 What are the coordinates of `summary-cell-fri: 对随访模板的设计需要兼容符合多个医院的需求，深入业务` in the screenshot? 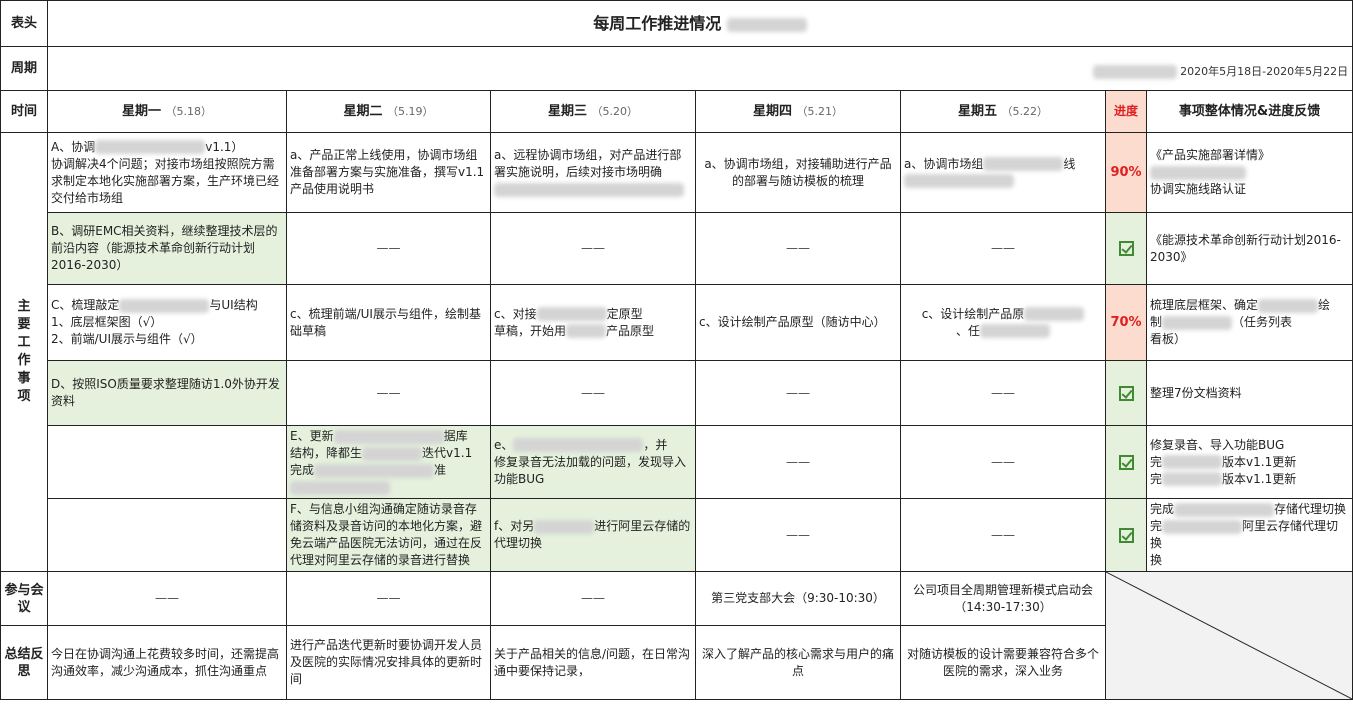 It's located at (1003, 662).